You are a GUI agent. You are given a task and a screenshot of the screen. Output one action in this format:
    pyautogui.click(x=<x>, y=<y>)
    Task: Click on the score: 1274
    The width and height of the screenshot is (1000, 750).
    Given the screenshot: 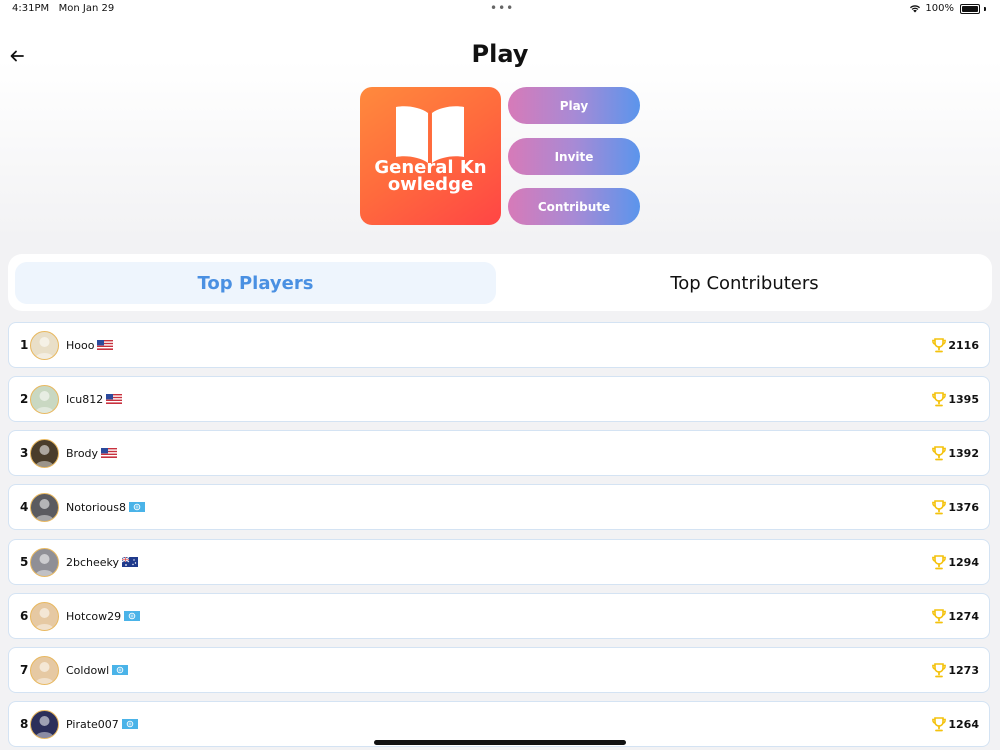 What is the action you would take?
    pyautogui.click(x=955, y=616)
    